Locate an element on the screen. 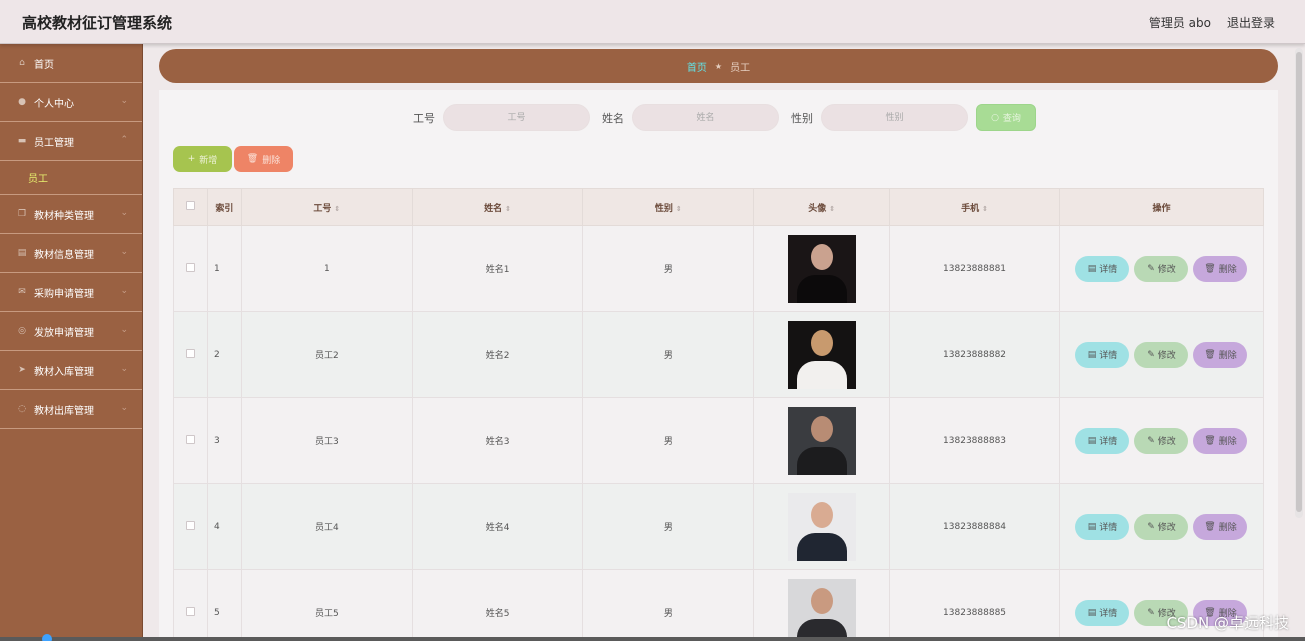 This screenshot has height=641, width=1305. header-label: 性别 is located at coordinates (663, 208).